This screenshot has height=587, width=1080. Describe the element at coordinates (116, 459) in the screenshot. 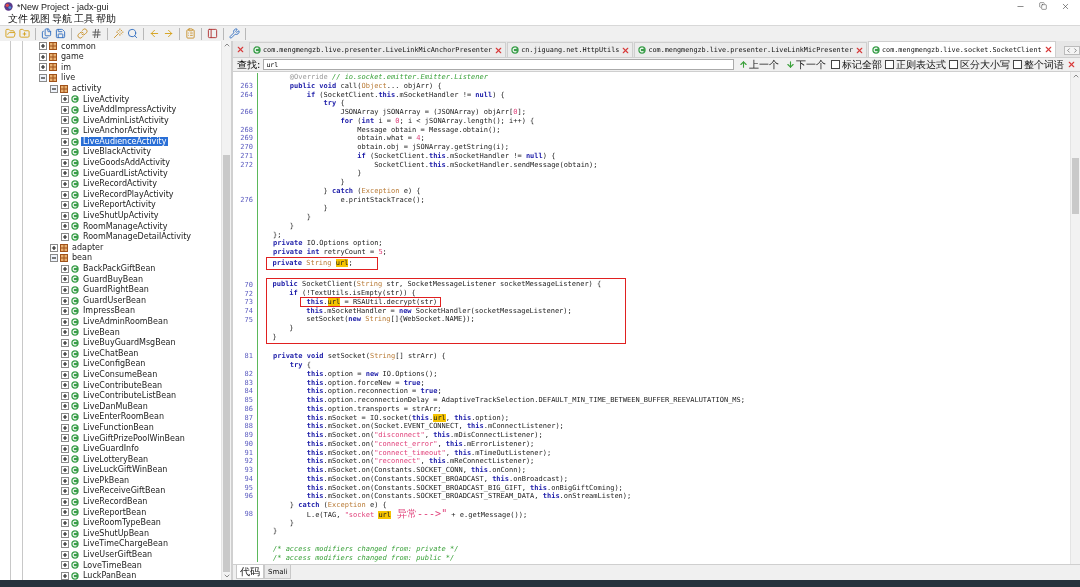

I see `tree-item: LiveLotteryBean` at that location.